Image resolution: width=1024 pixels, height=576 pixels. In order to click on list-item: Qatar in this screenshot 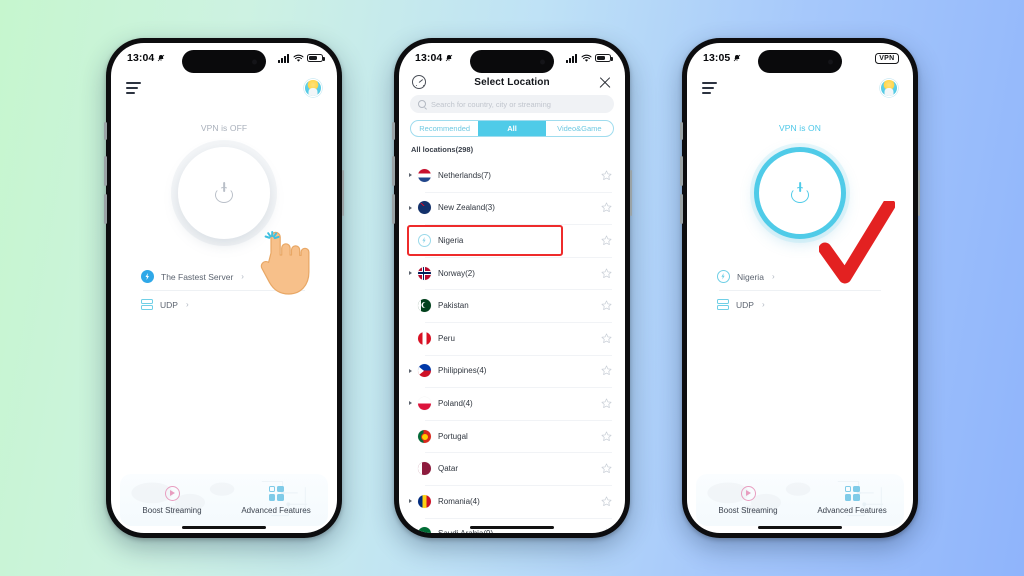, I will do `click(512, 468)`.